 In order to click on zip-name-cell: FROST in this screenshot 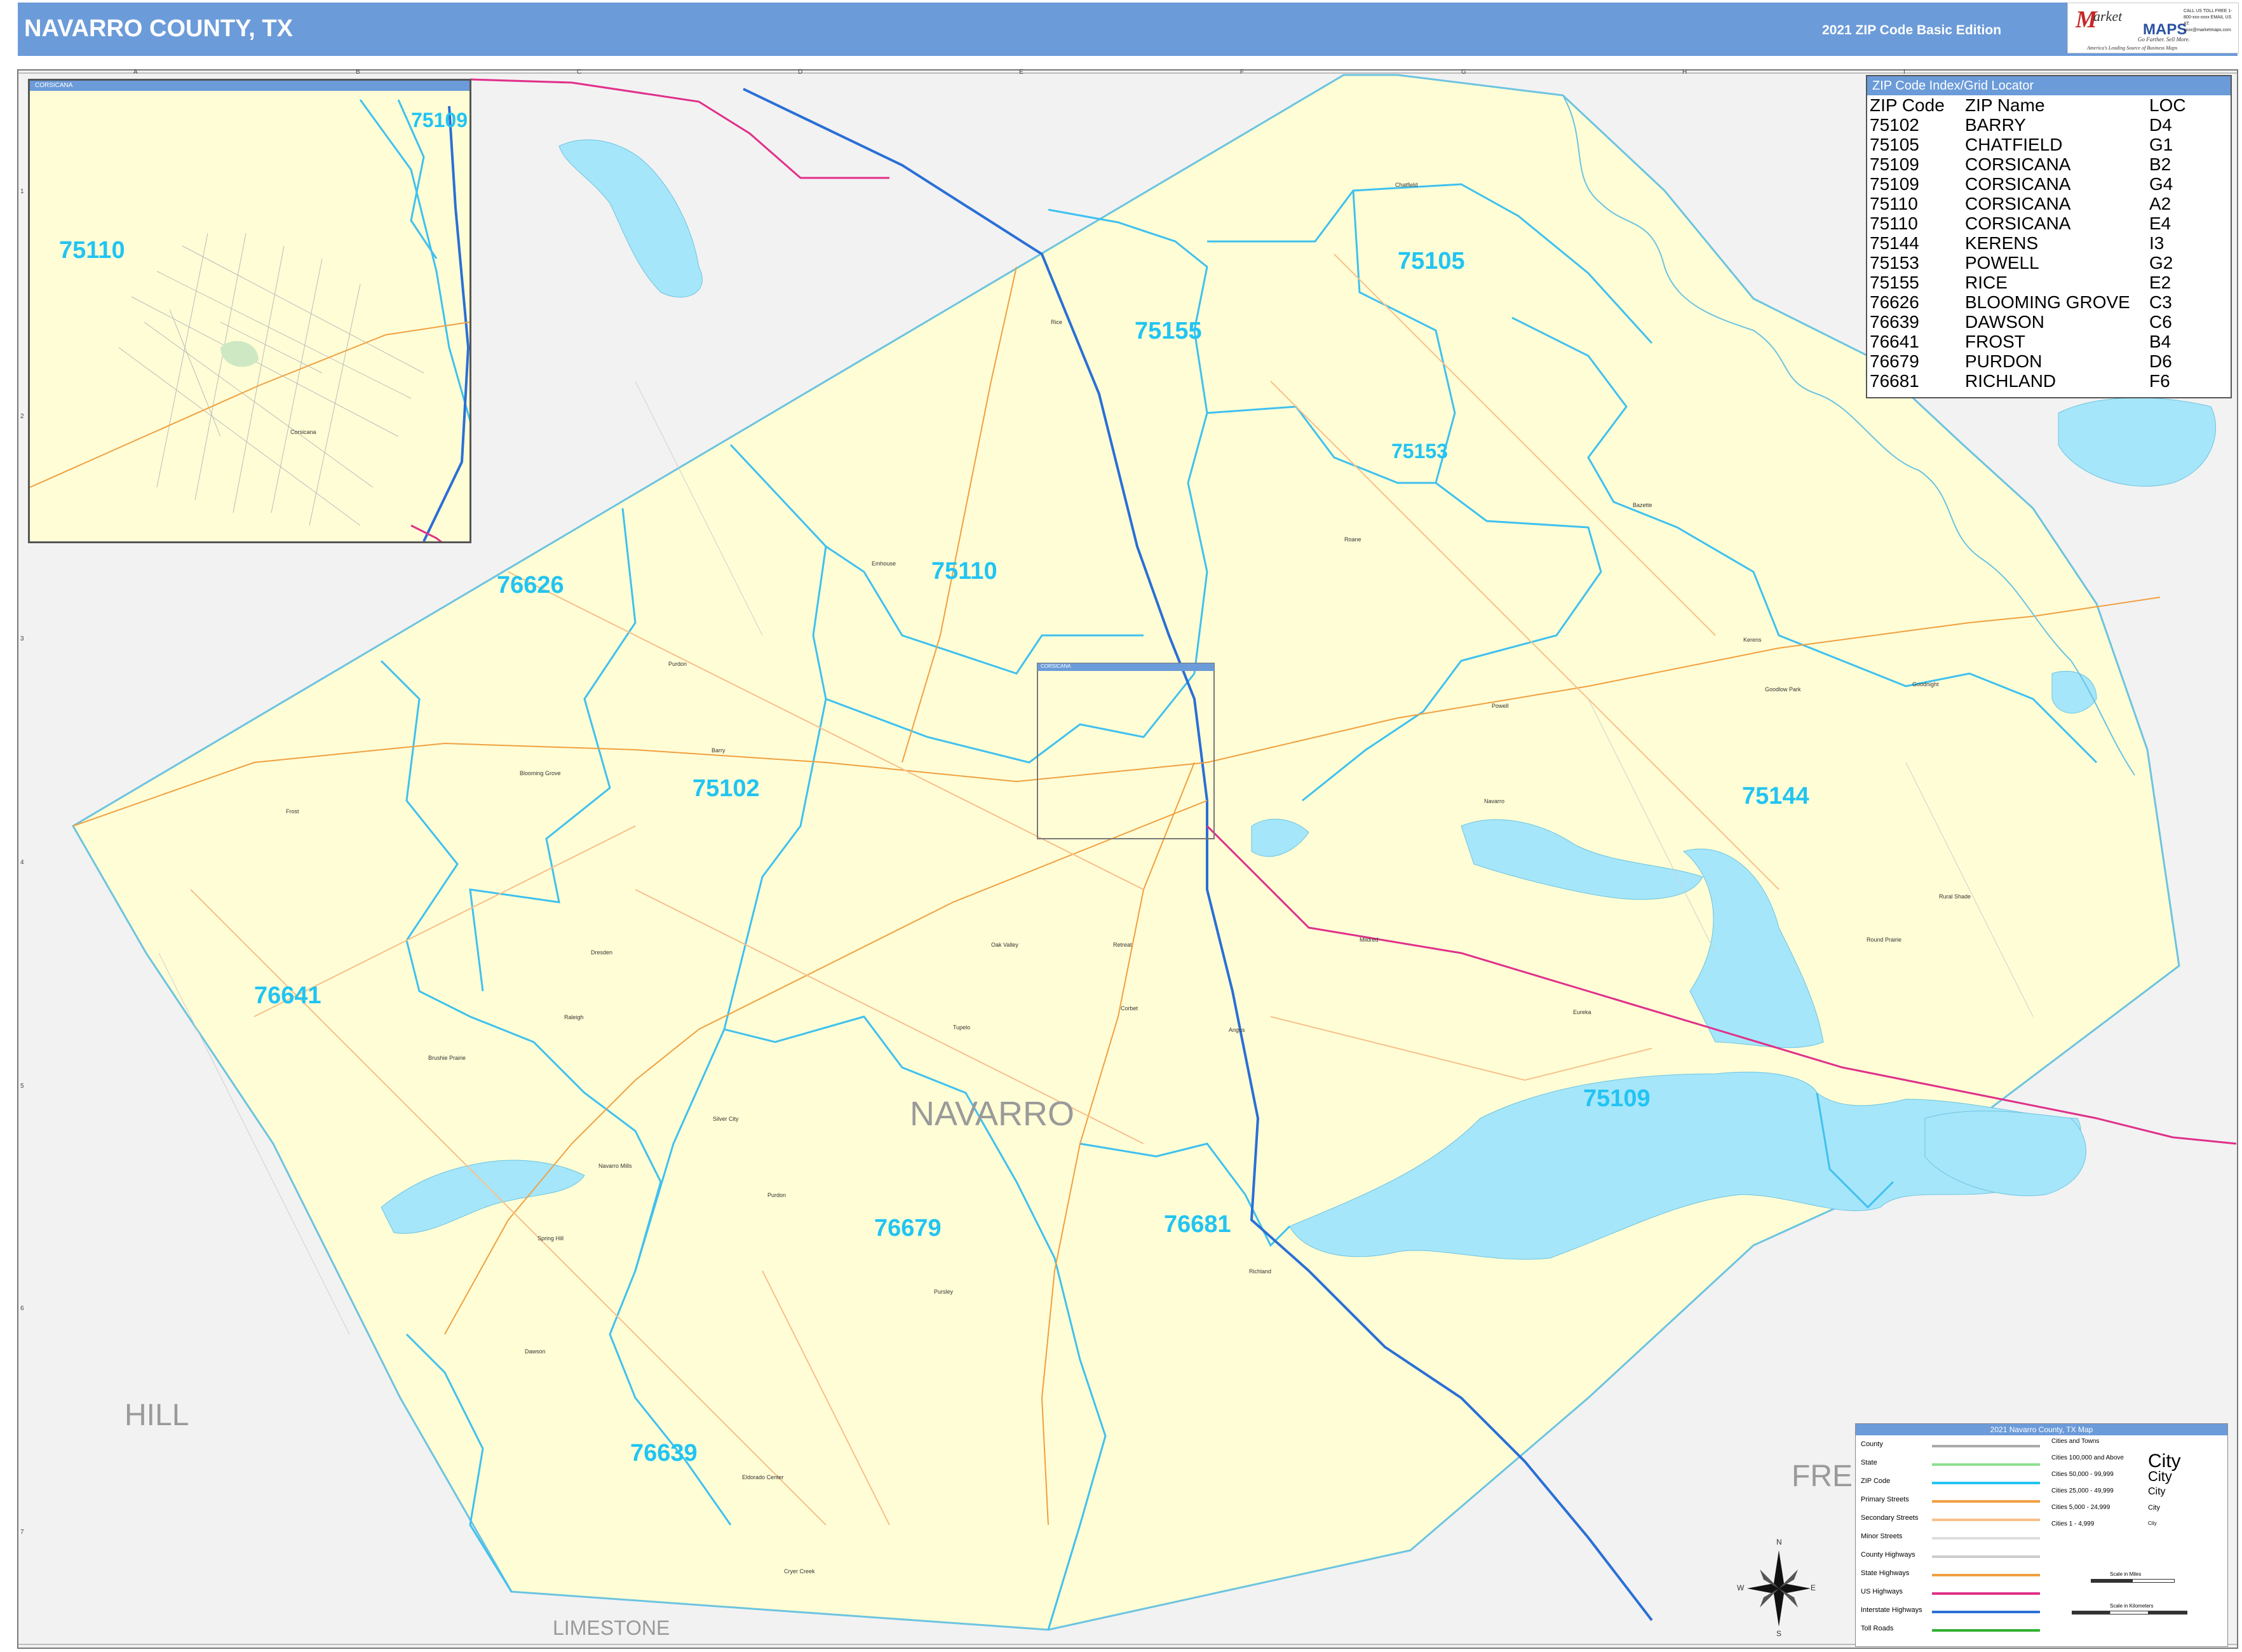, I will do `click(1995, 341)`.